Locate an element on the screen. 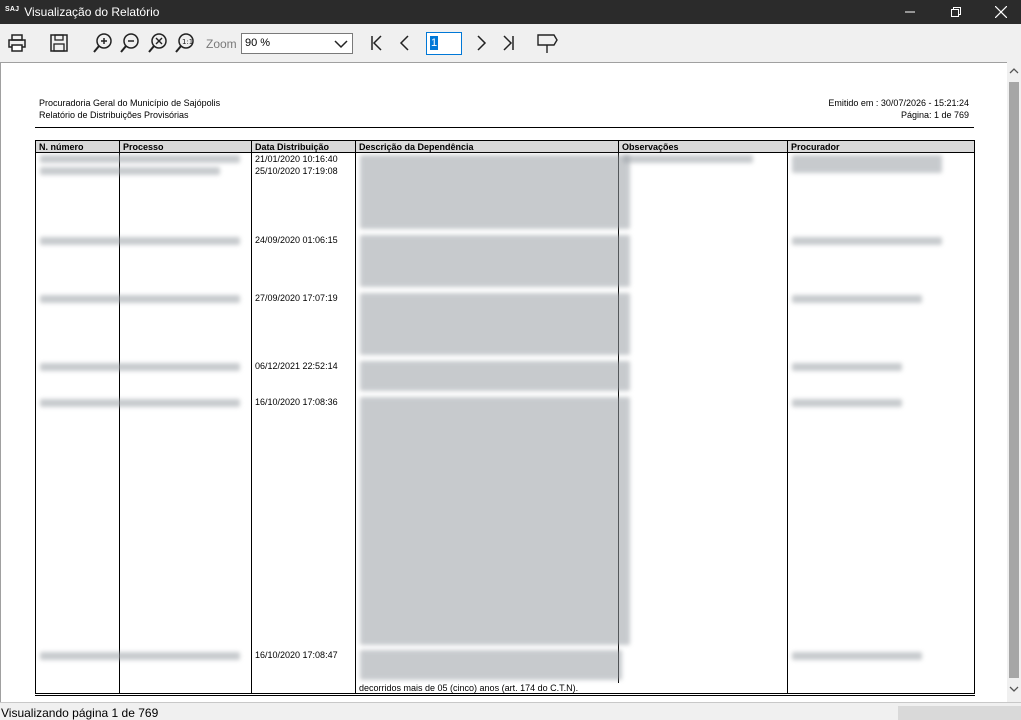 This screenshot has height=720, width=1021. first-page-icon is located at coordinates (376, 43).